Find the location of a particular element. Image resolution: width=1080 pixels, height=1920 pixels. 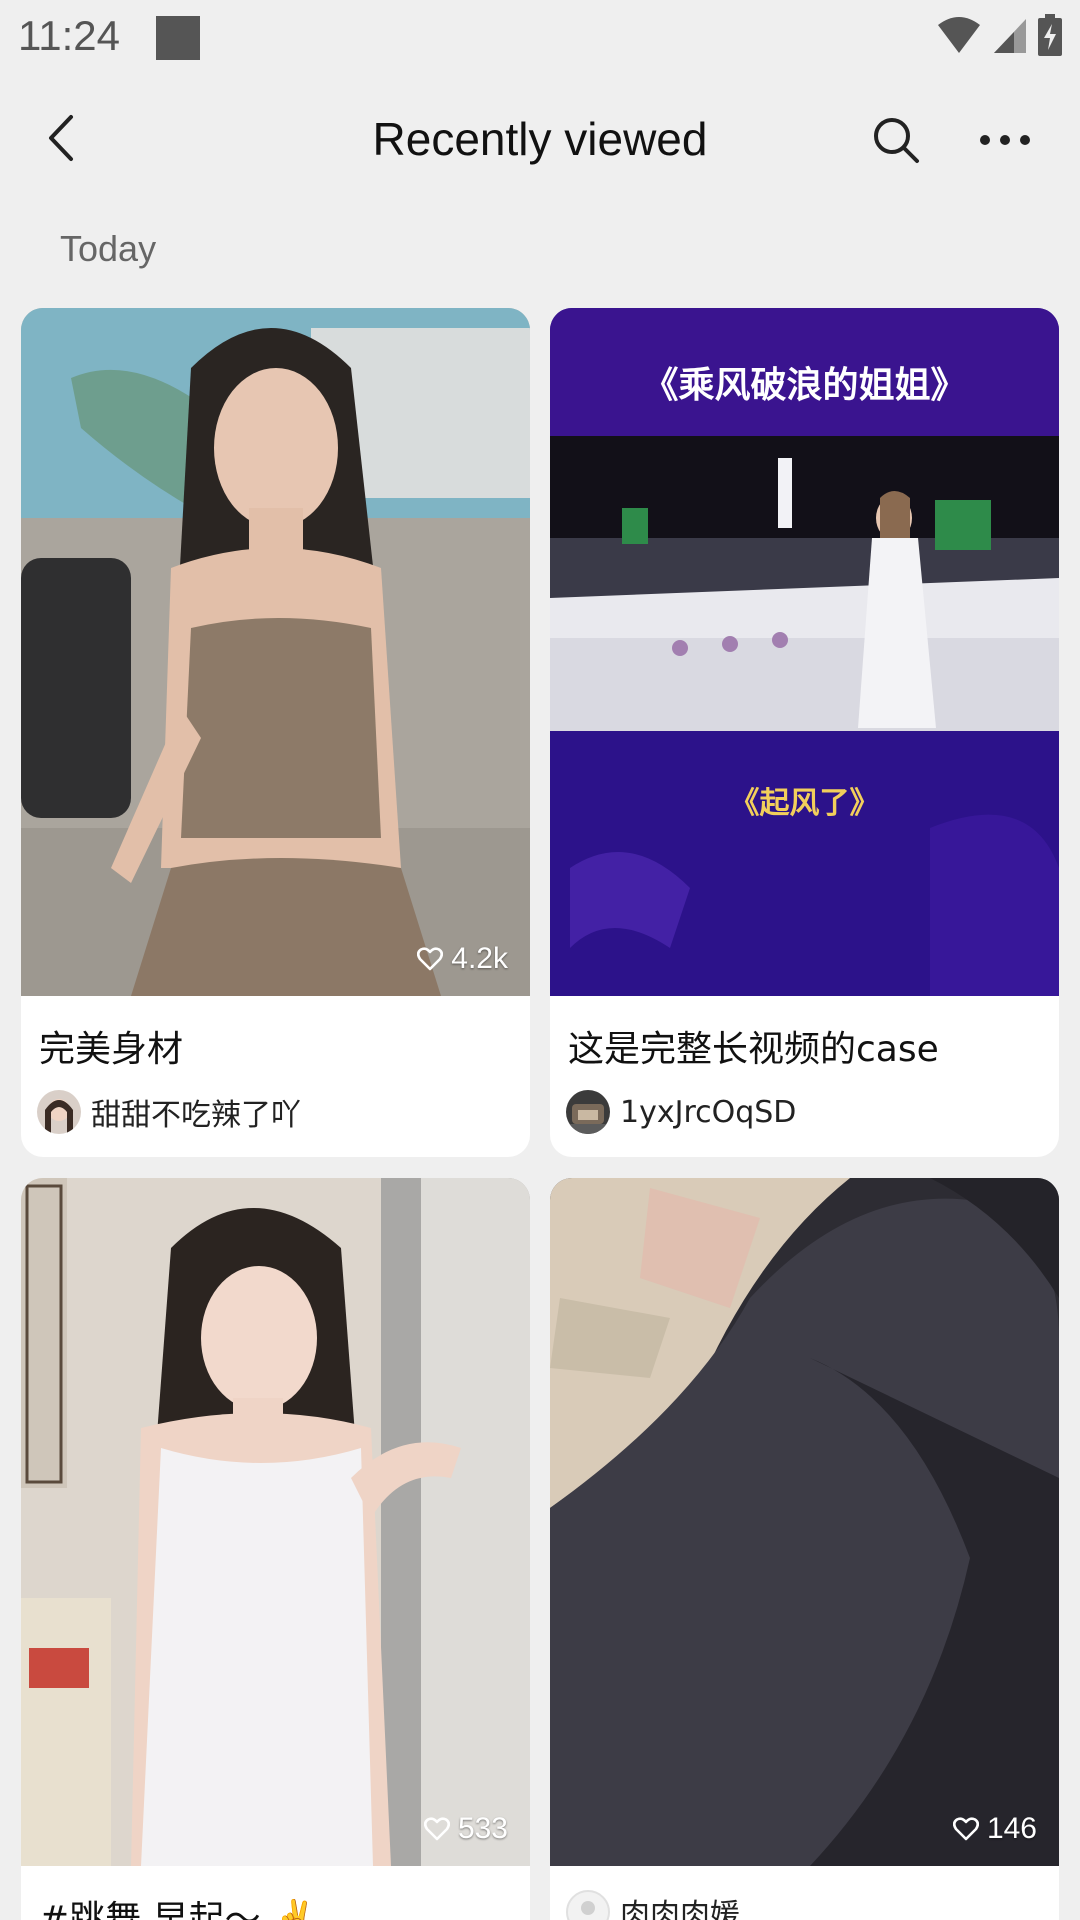

card-title: 完美身材 is located at coordinates (111, 1049).